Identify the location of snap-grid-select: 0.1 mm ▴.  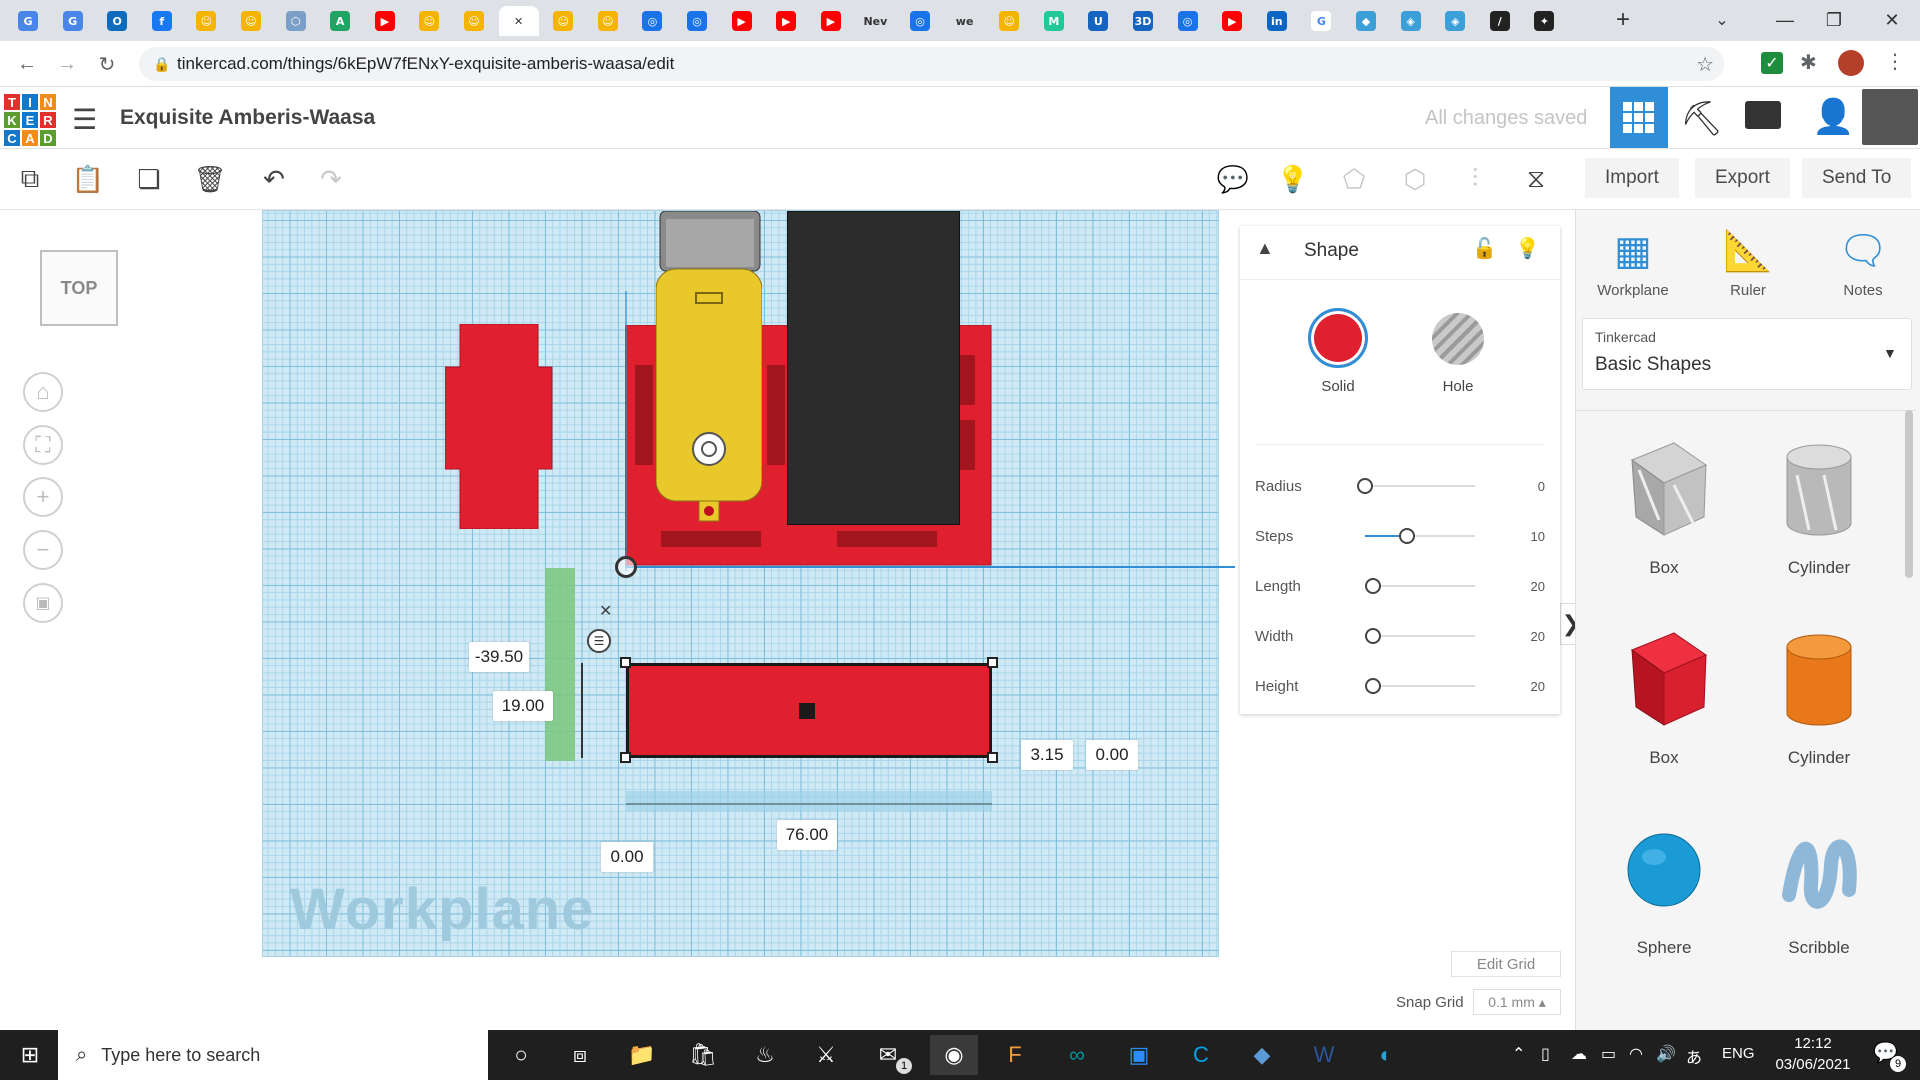
(1517, 1002).